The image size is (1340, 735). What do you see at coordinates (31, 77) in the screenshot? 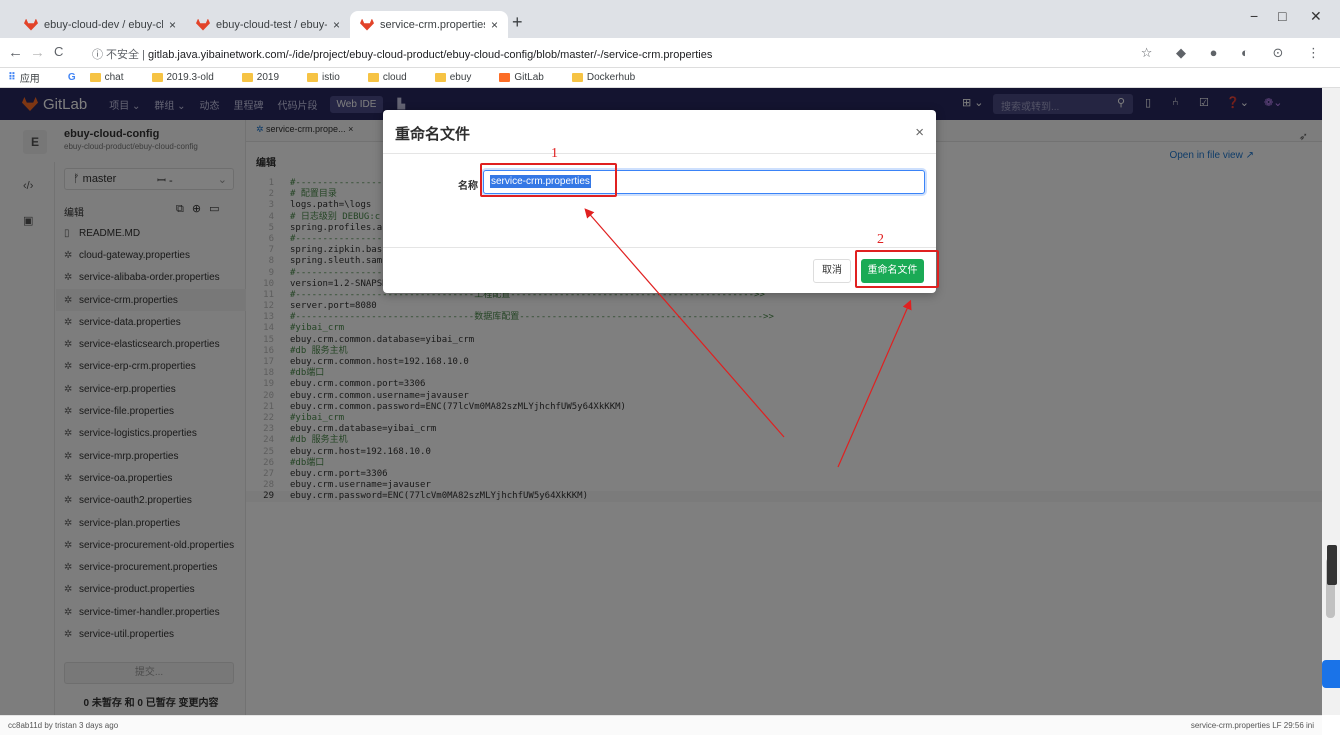
I see `bookmark-apps: ⠿ 应用` at bounding box center [31, 77].